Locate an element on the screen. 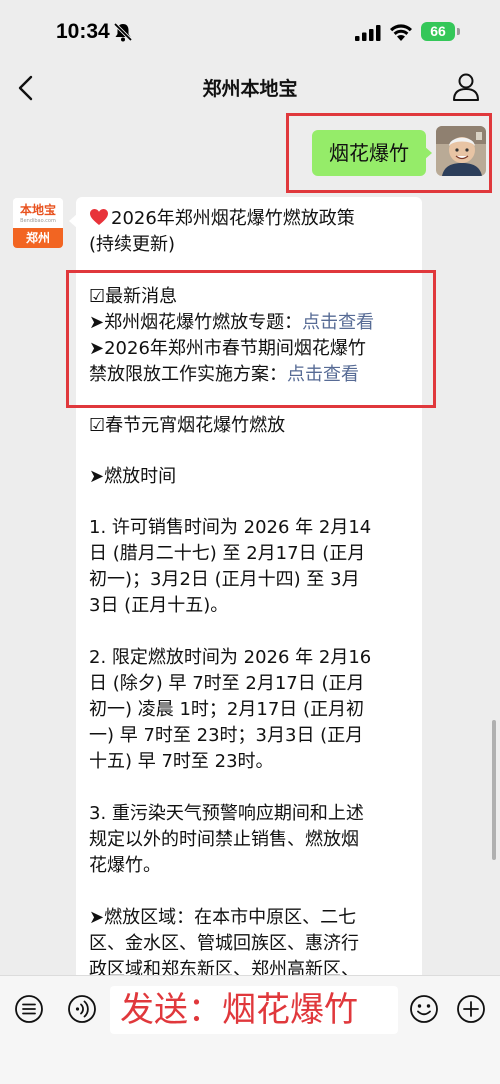  item2-line: 2. 限定燃放时间为 2026 年 2月16 is located at coordinates (230, 657).